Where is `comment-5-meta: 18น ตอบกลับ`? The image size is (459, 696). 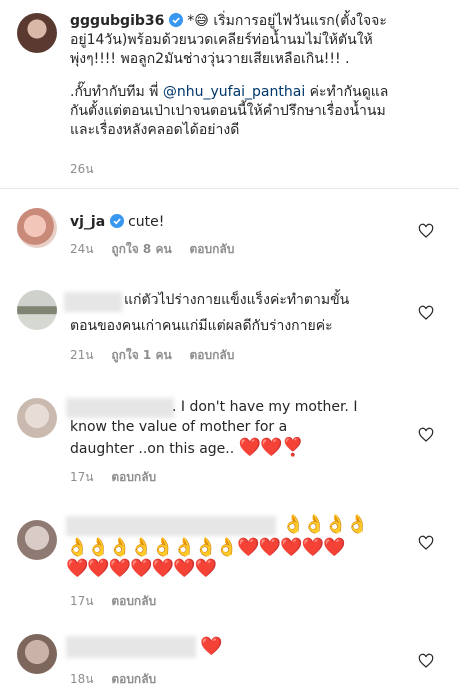 comment-5-meta: 18น ตอบกลับ is located at coordinates (120, 679).